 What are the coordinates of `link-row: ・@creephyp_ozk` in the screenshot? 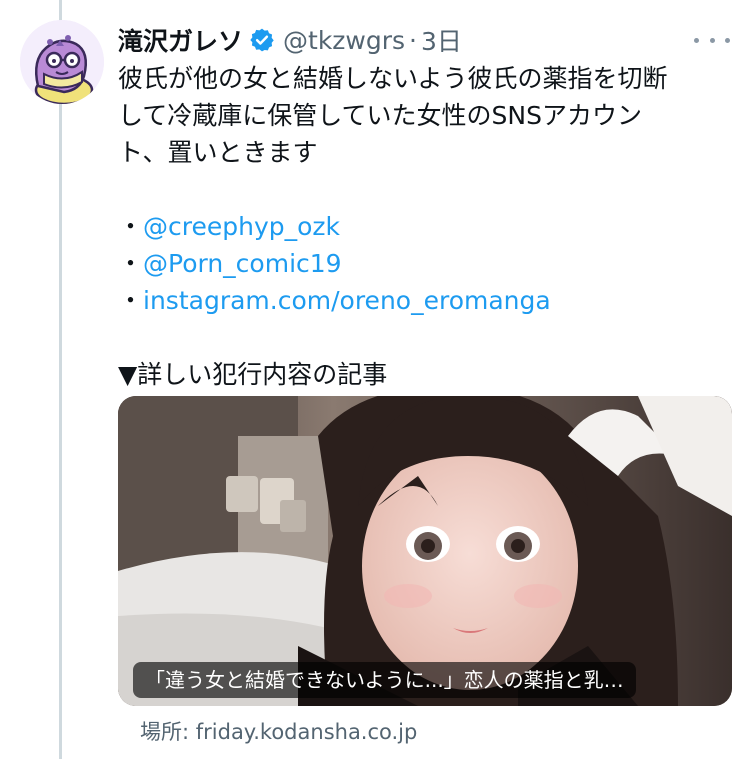 It's located at (423, 226).